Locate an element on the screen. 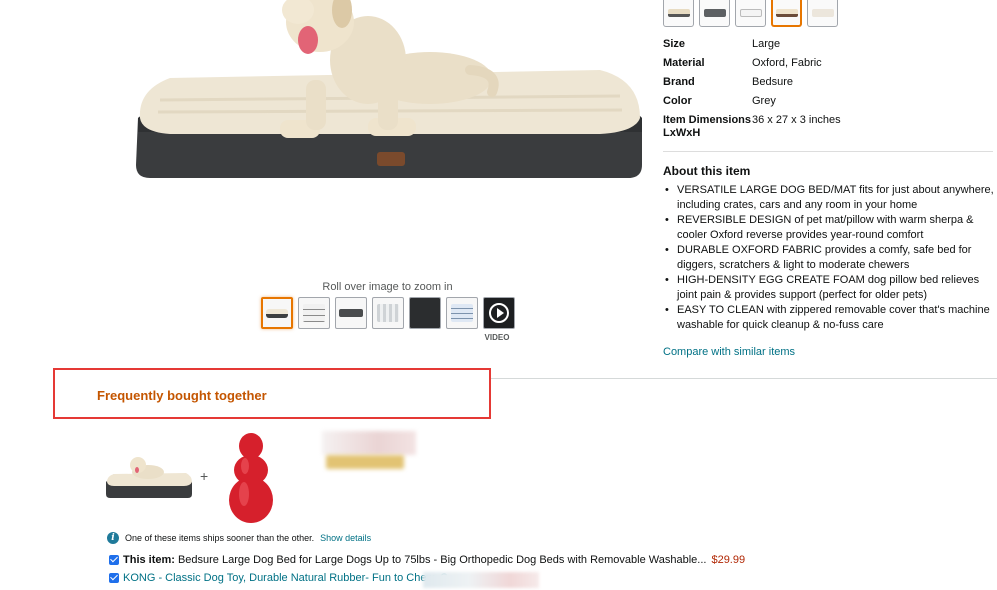  play-icon is located at coordinates (499, 313).